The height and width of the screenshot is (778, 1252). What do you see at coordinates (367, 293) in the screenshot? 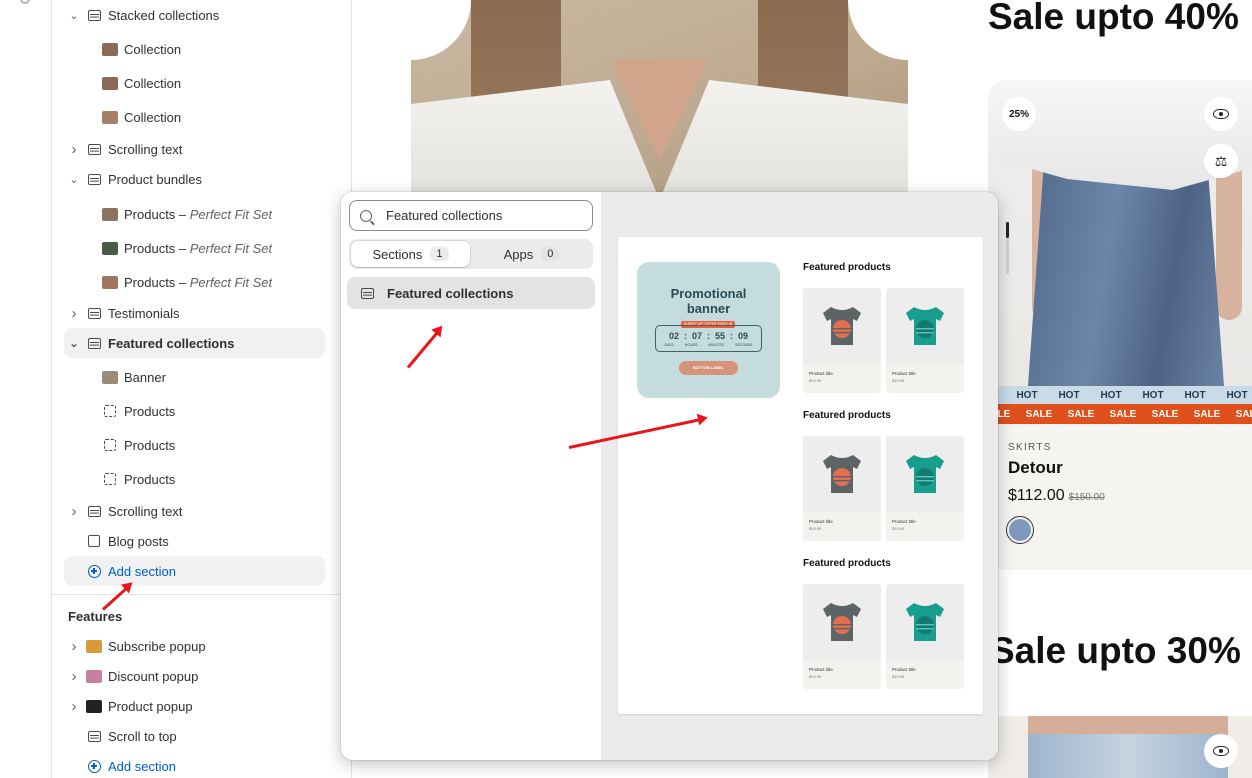
I see `section-lines-icon` at bounding box center [367, 293].